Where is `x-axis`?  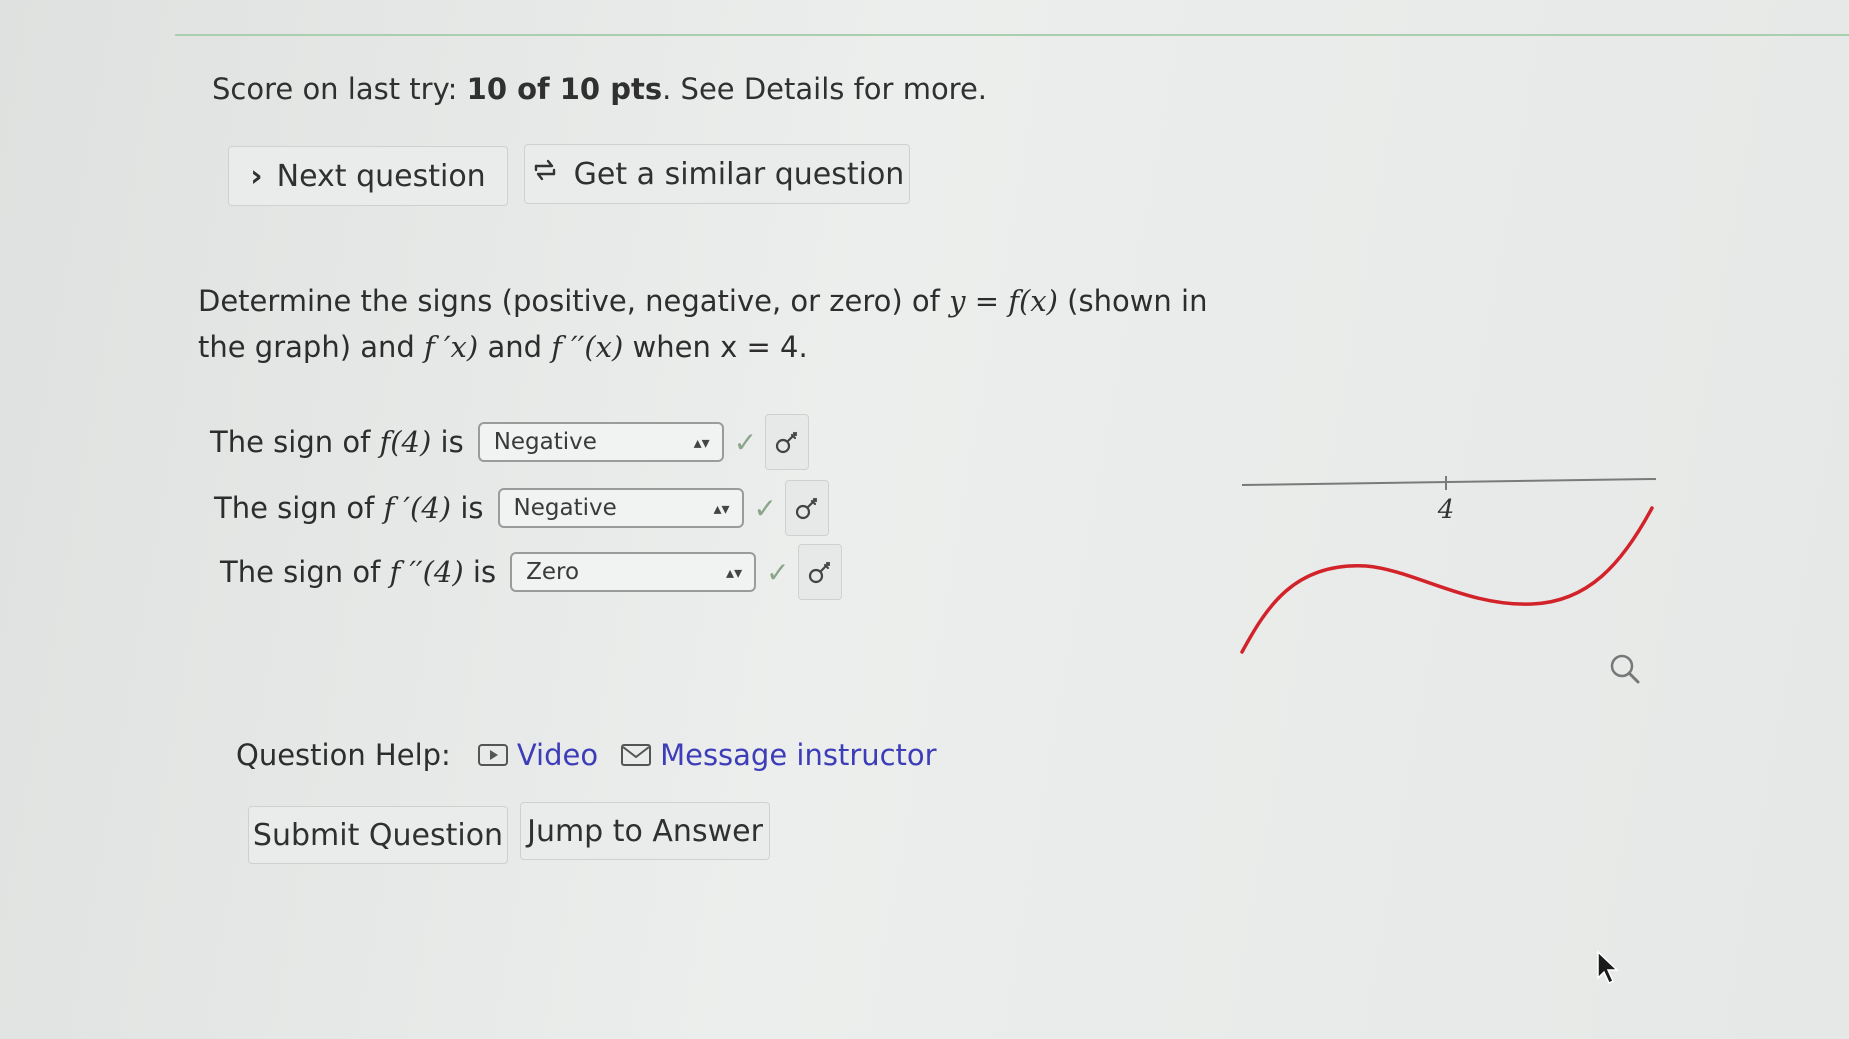 x-axis is located at coordinates (1449, 482).